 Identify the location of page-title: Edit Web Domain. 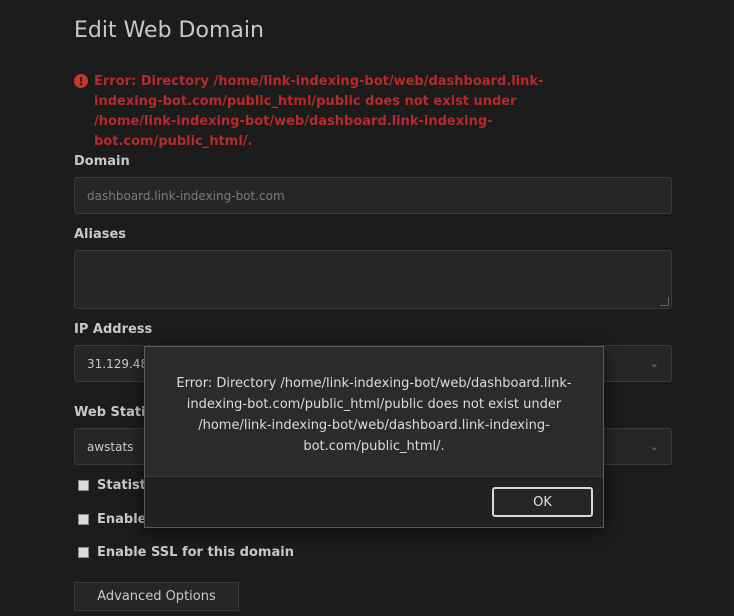
(169, 30).